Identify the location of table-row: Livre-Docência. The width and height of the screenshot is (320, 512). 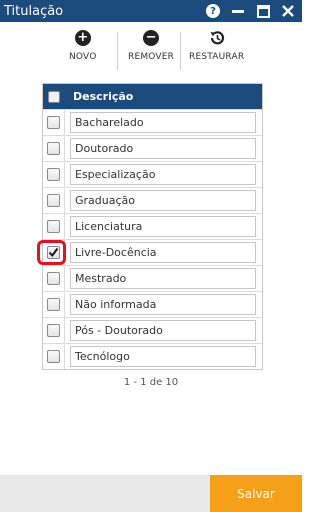
(149, 252).